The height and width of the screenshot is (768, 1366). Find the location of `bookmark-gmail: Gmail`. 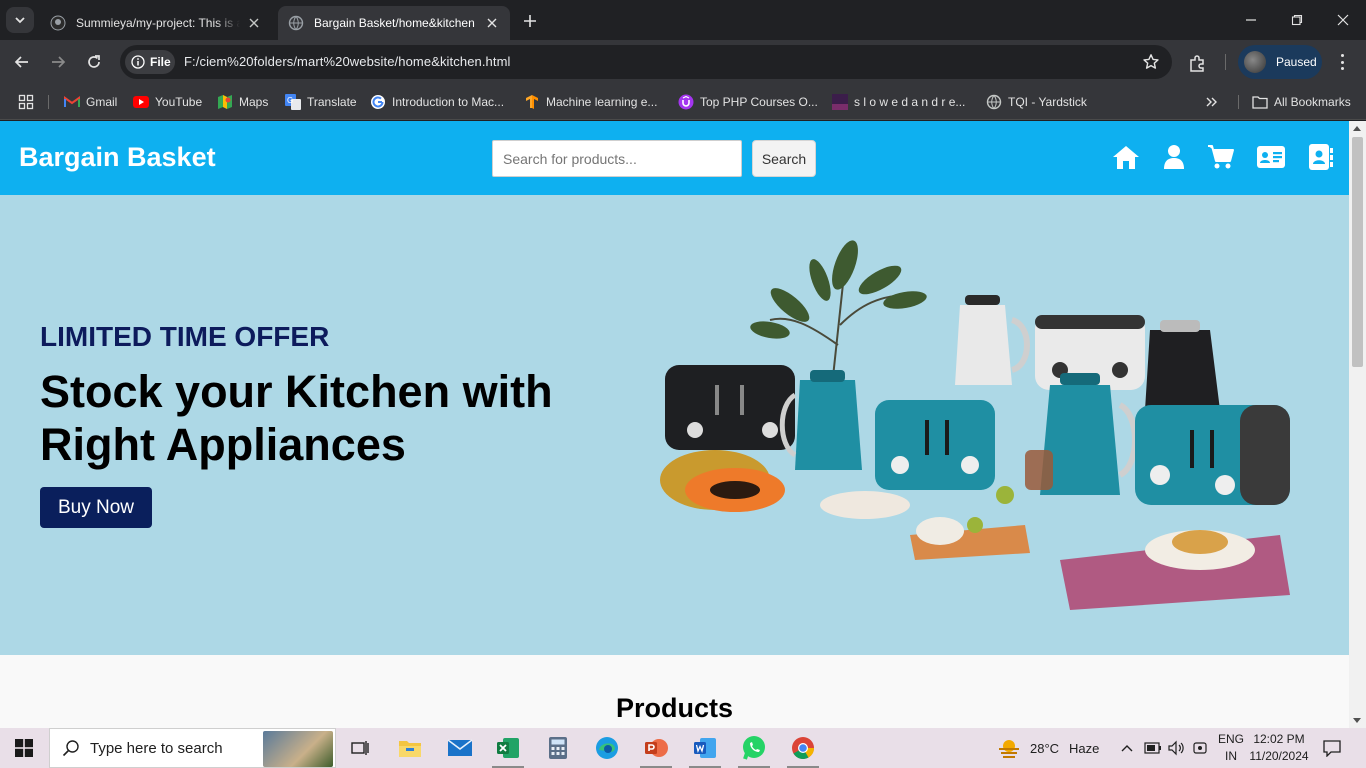

bookmark-gmail: Gmail is located at coordinates (90, 102).